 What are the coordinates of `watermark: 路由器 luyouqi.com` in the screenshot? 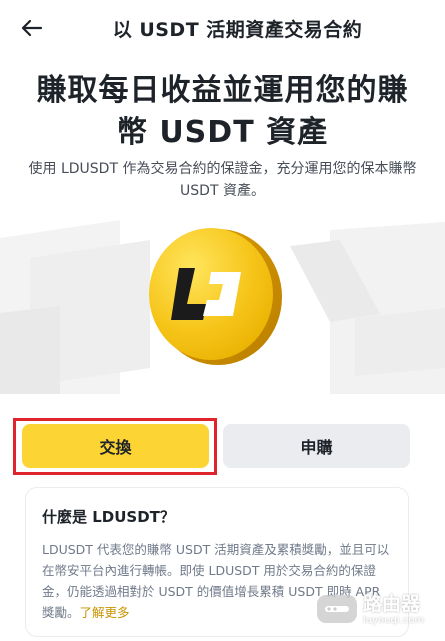 It's located at (378, 609).